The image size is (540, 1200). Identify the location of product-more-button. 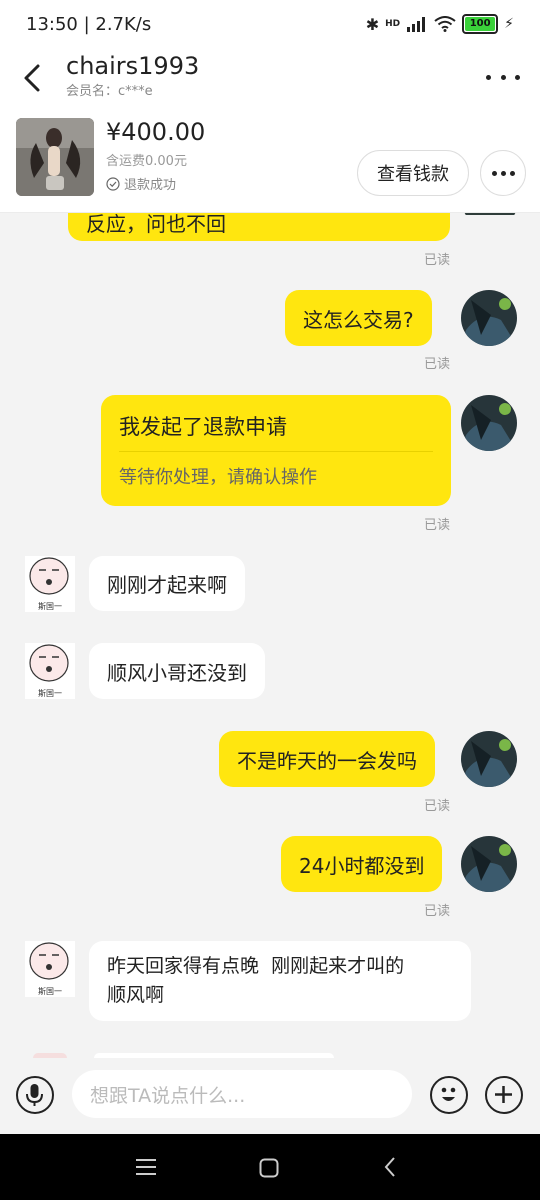
(503, 173).